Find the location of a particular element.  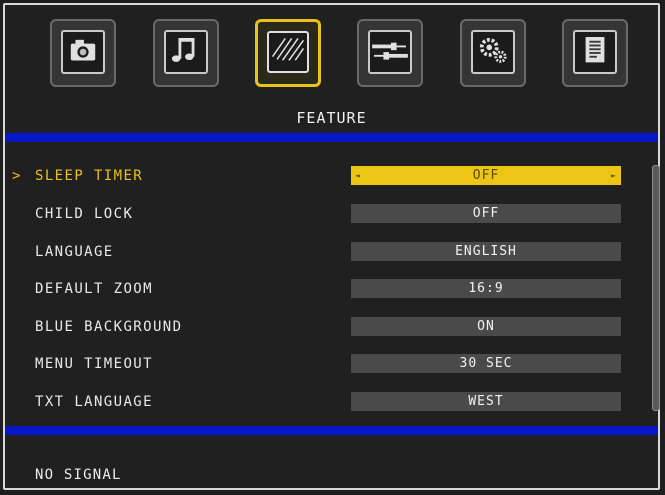

gears-icon is located at coordinates (493, 50).